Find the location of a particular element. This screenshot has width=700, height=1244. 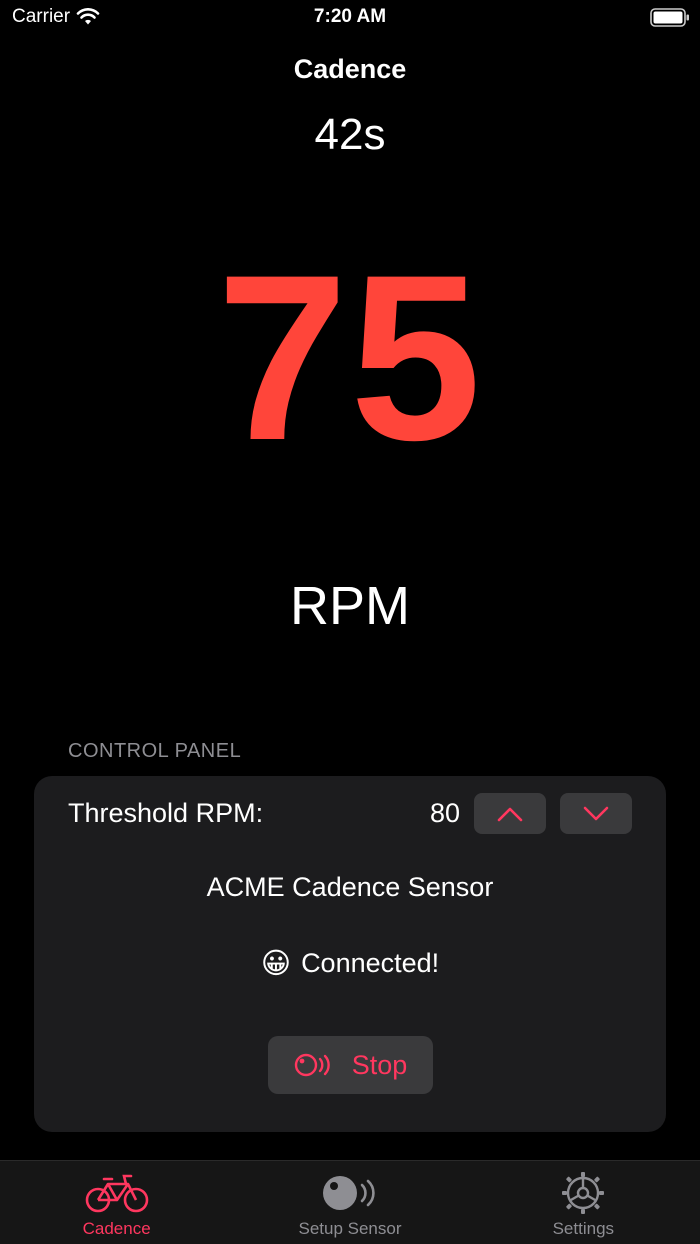

tab-setup-sensor: Setup Sensor is located at coordinates (349, 1202).